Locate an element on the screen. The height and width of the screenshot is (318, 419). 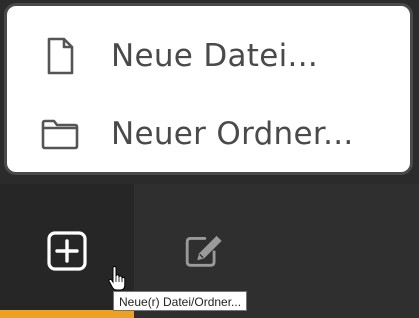
edit-icon is located at coordinates (204, 251).